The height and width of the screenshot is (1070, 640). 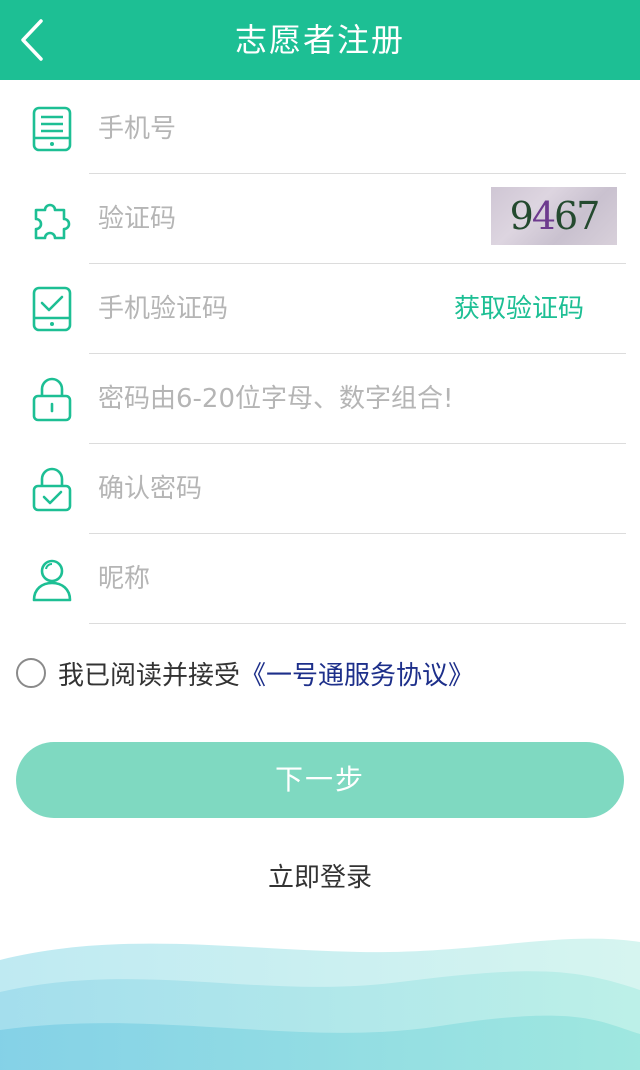 I want to click on phone-check-icon, so click(x=52, y=309).